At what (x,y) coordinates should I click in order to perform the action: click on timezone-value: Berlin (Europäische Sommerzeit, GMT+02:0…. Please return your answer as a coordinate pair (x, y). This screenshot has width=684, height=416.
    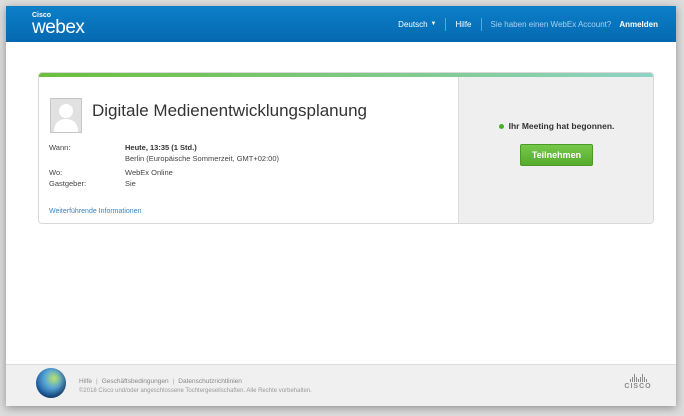
    Looking at the image, I should click on (202, 158).